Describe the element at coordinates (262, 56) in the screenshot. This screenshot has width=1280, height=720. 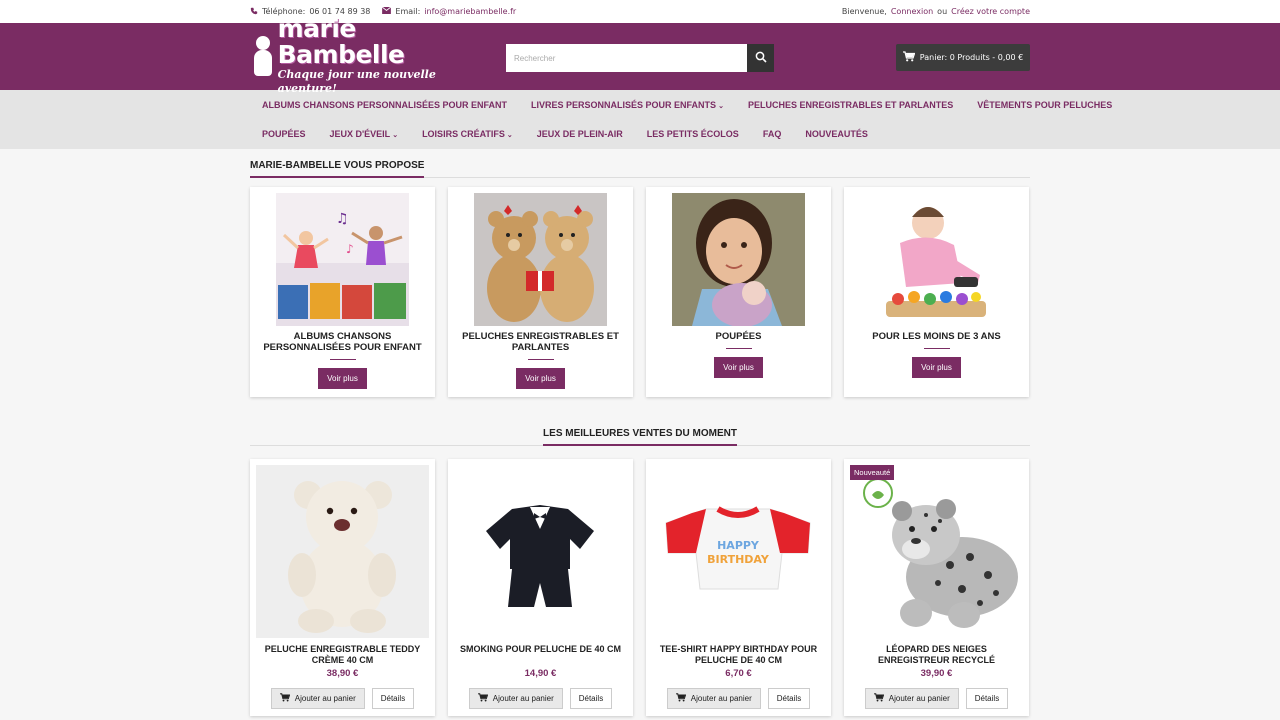
I see `logo-child-icon` at that location.